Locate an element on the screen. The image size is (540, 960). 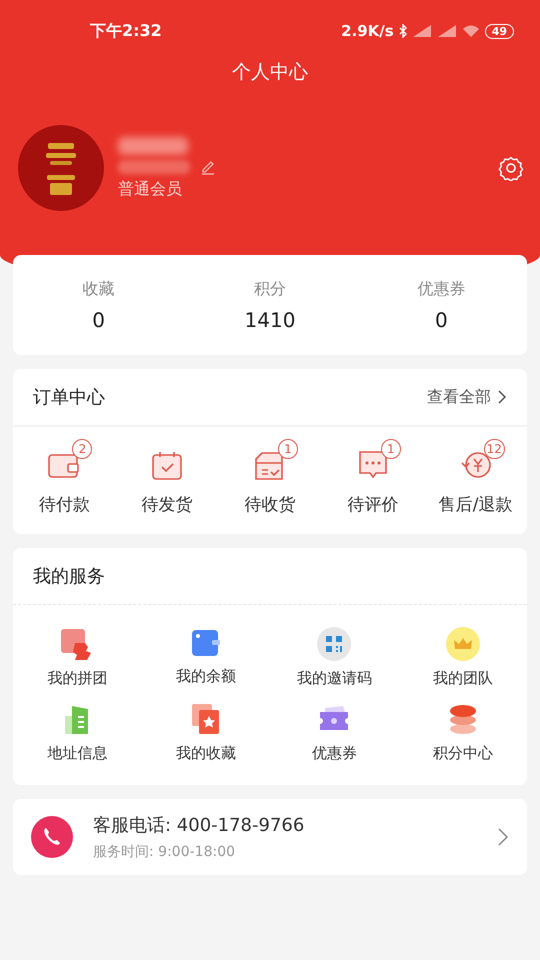
blurred-name is located at coordinates (153, 145).